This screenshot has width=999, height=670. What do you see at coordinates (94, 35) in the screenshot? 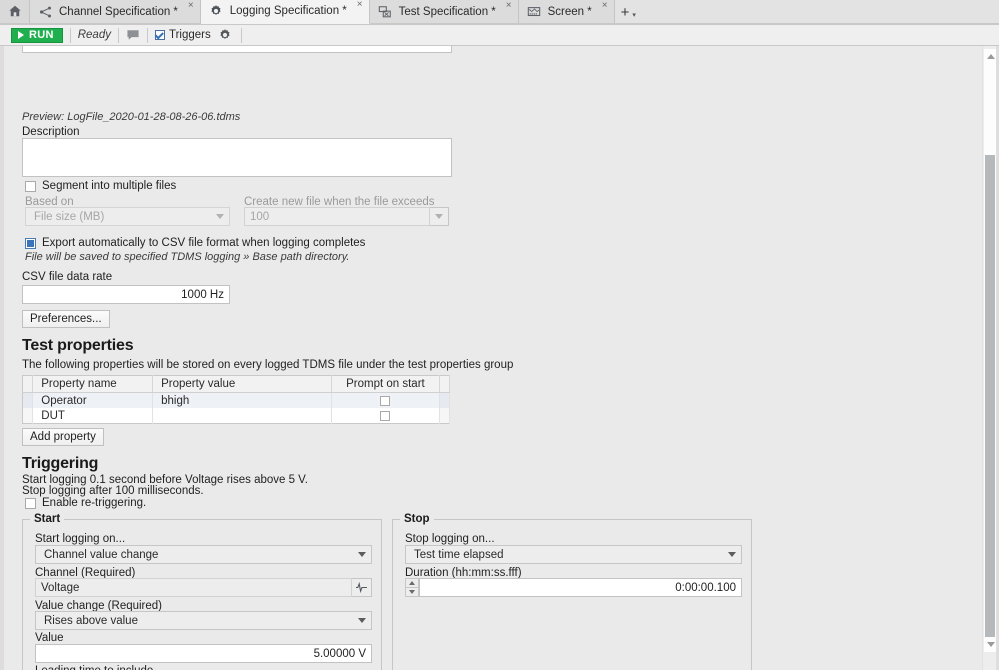
I see `status-text: Ready` at bounding box center [94, 35].